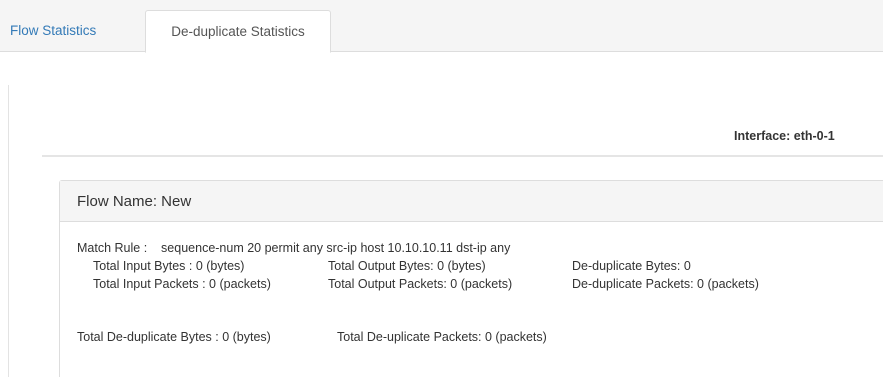  What do you see at coordinates (462, 156) in the screenshot?
I see `section-divider` at bounding box center [462, 156].